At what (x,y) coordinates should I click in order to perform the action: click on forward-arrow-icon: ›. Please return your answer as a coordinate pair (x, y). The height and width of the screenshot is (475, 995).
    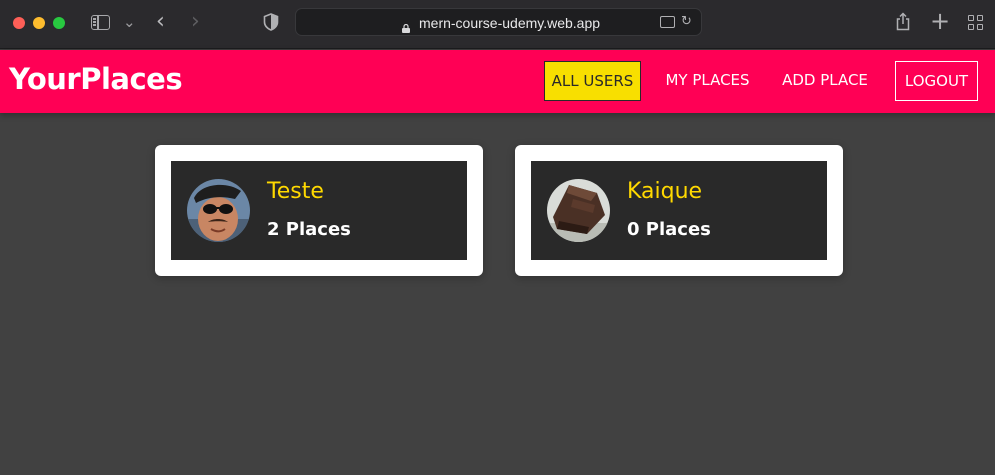
    Looking at the image, I should click on (195, 22).